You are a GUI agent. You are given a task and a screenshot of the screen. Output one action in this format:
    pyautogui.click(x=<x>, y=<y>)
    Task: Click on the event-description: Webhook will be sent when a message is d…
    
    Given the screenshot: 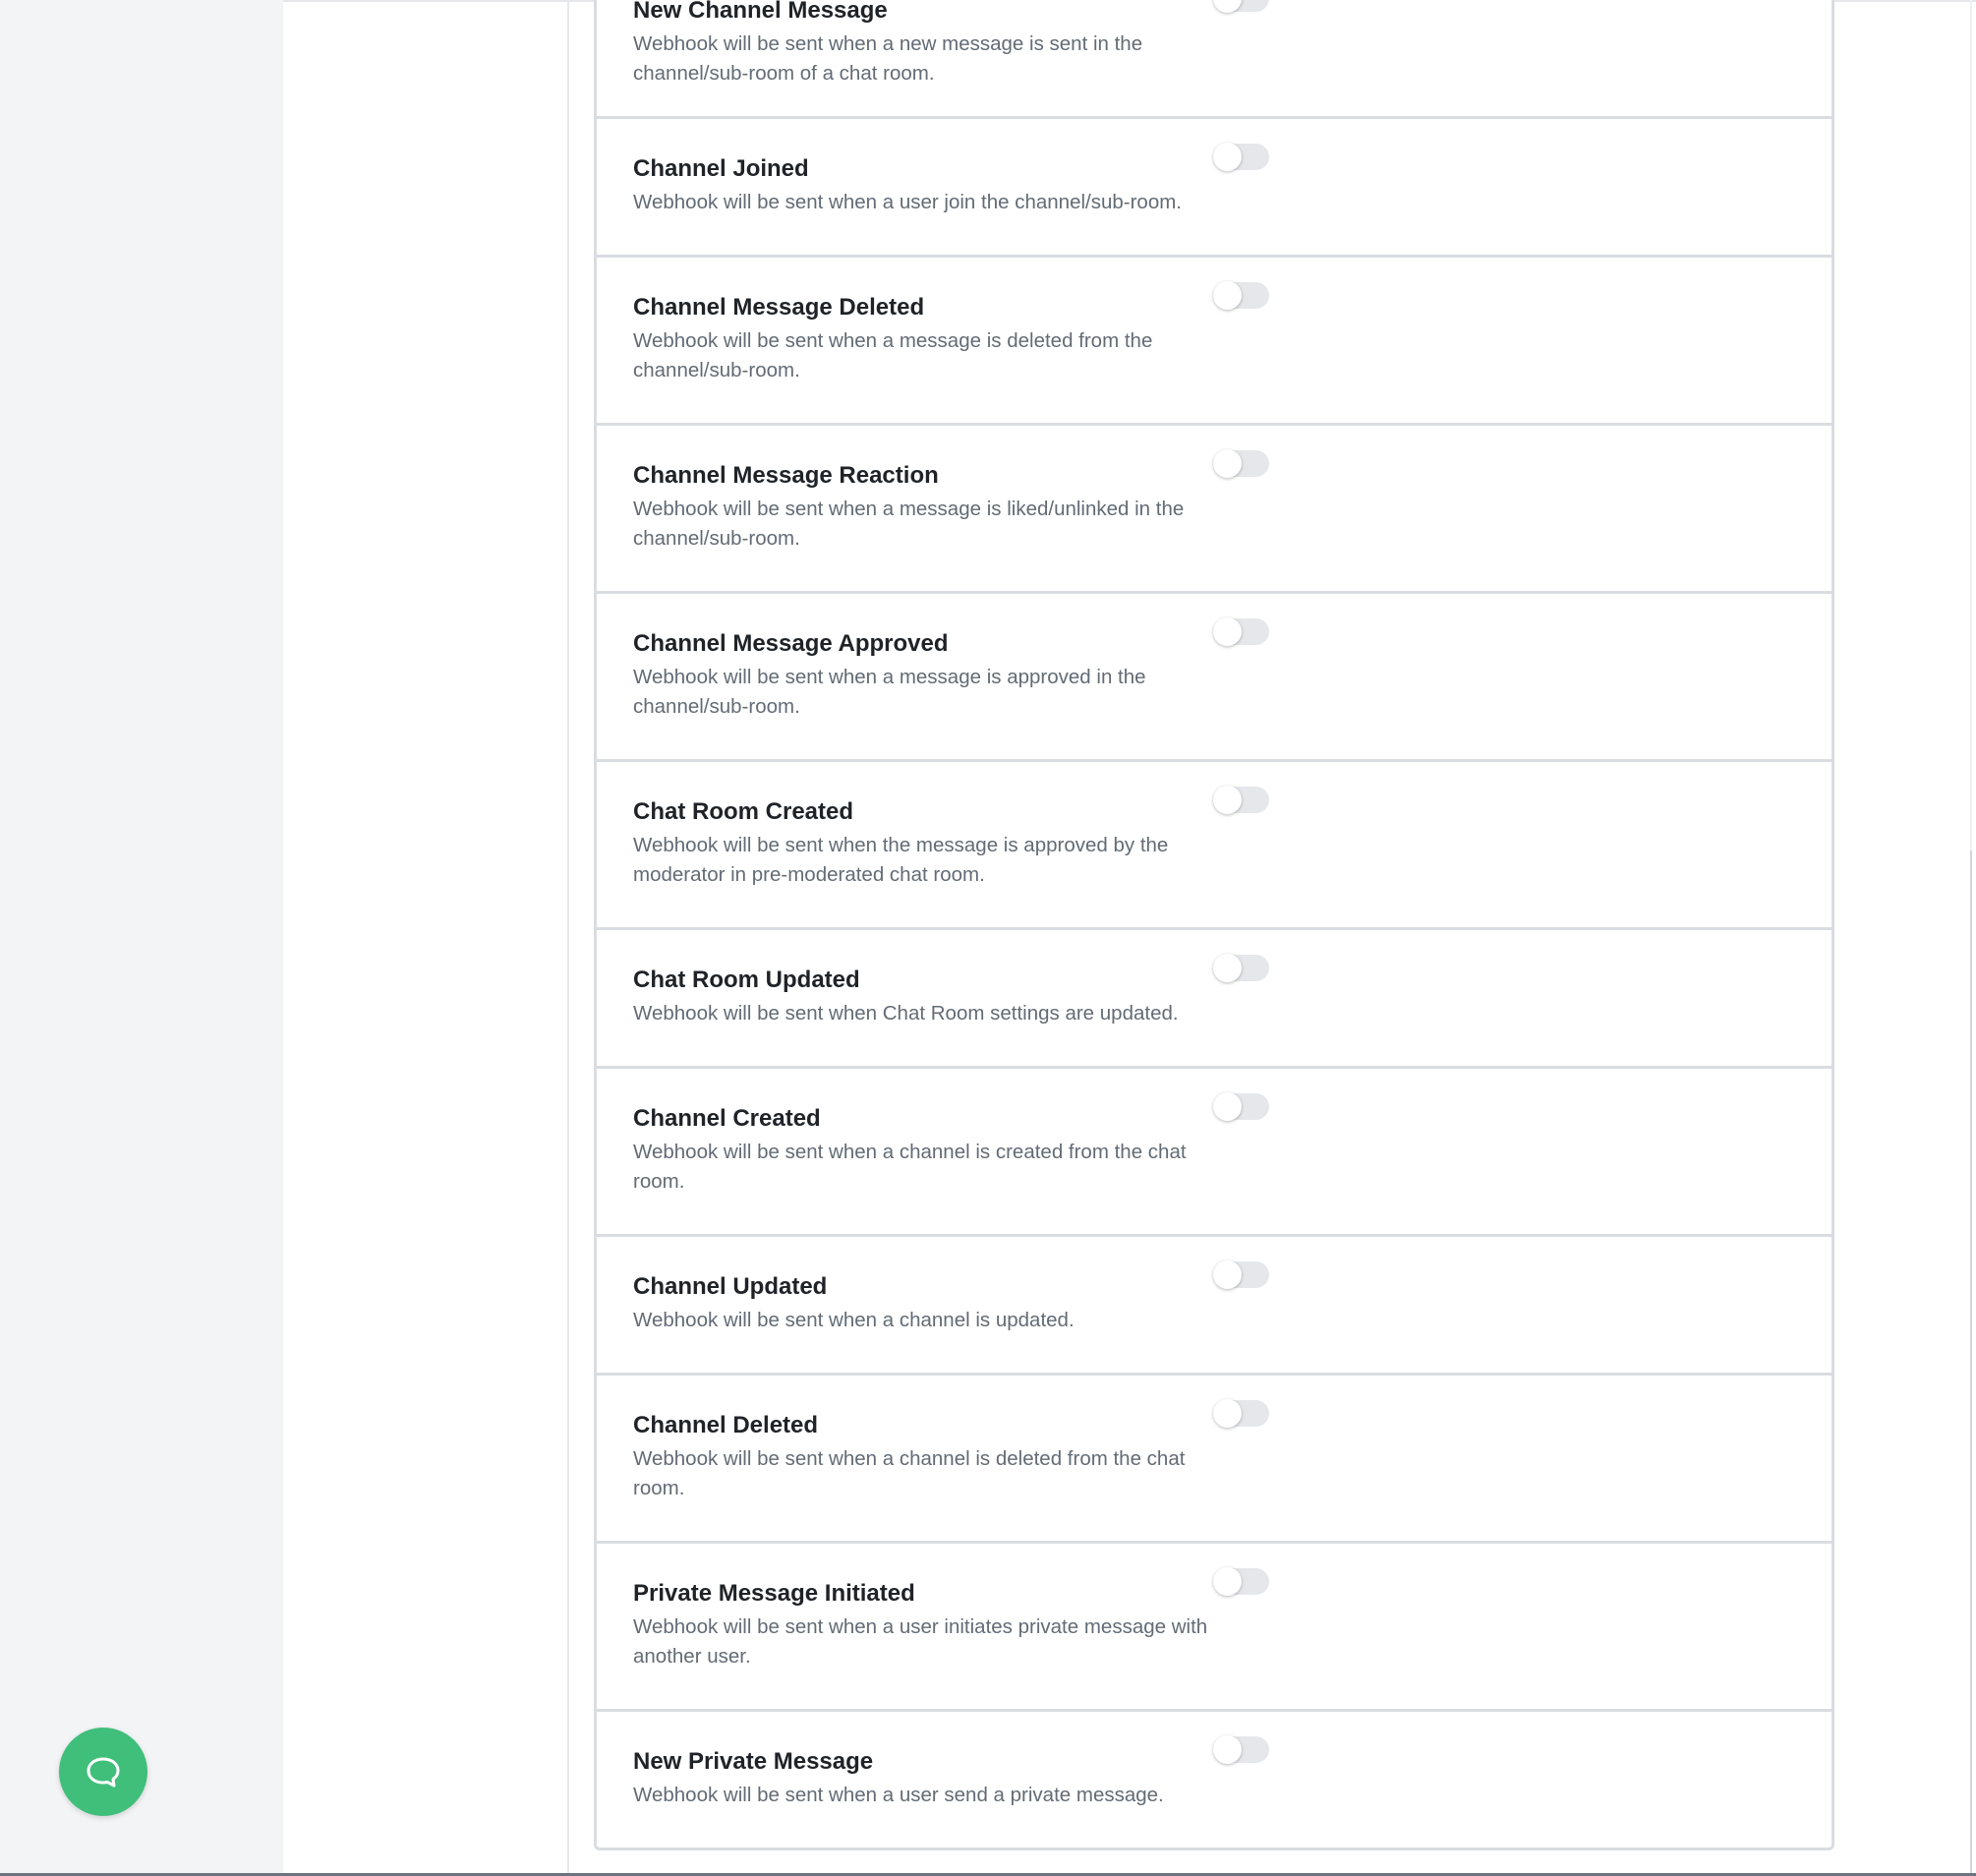 What is the action you would take?
    pyautogui.click(x=893, y=355)
    